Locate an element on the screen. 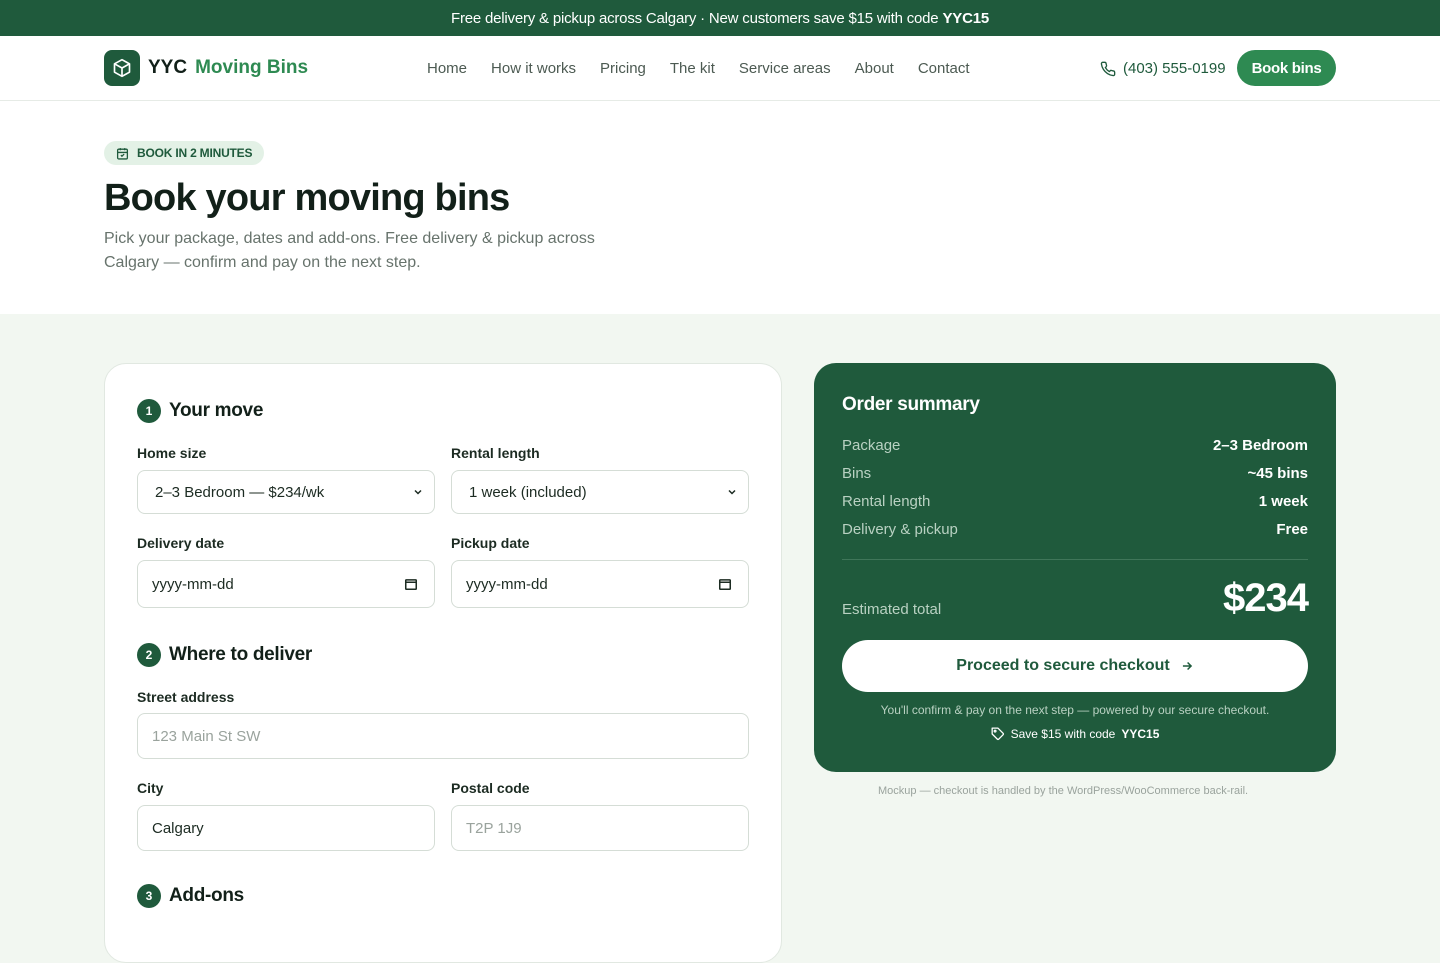 The height and width of the screenshot is (963, 1440). nav-pricing: Pricing is located at coordinates (623, 68).